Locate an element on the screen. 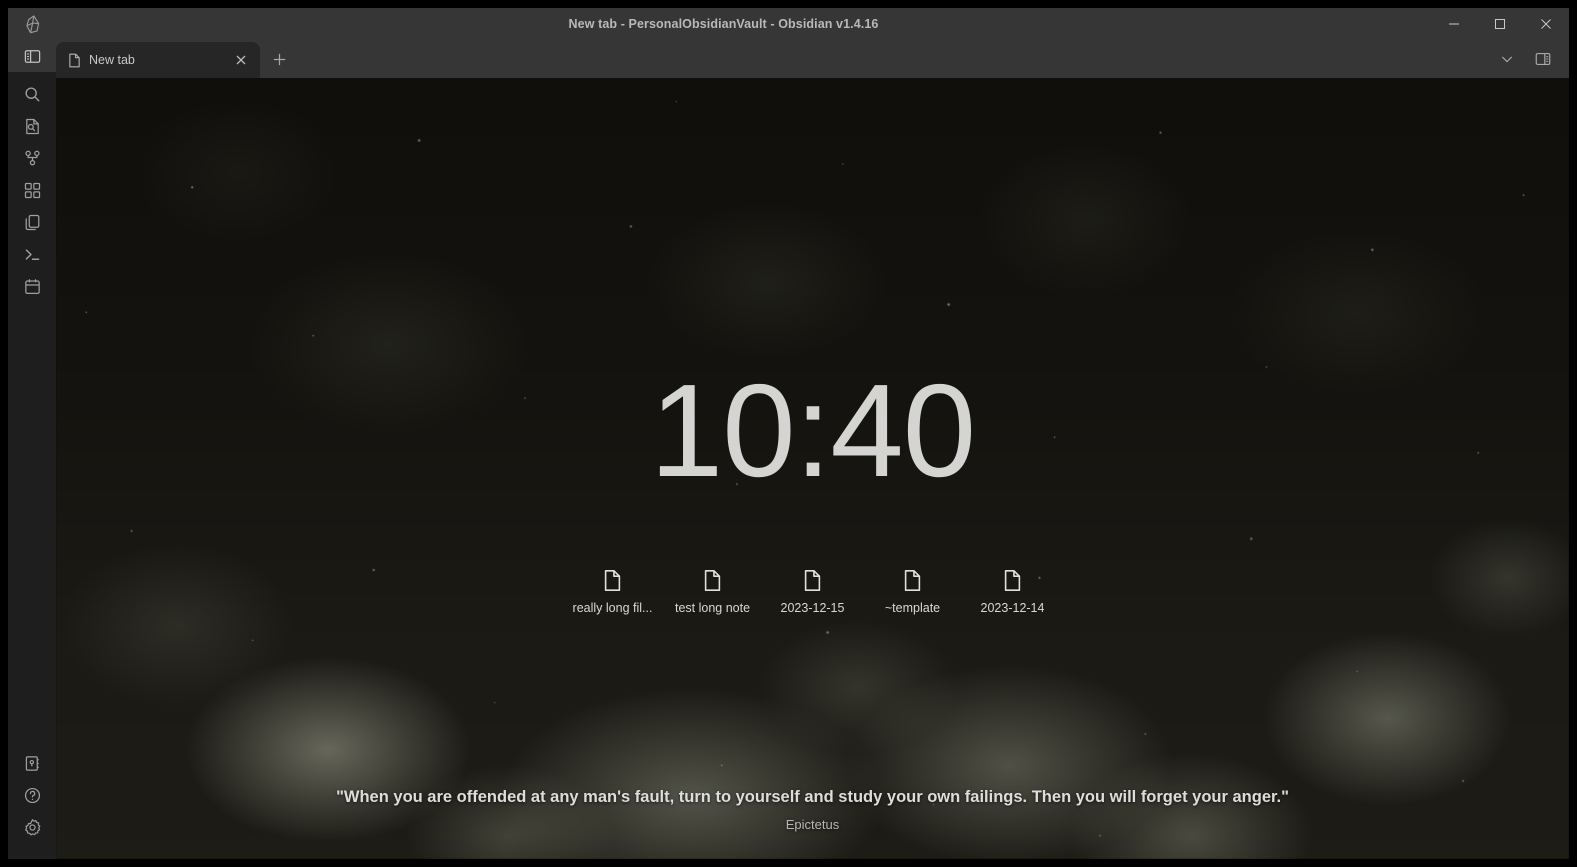  ribbon-item-open-copy is located at coordinates (32, 222).